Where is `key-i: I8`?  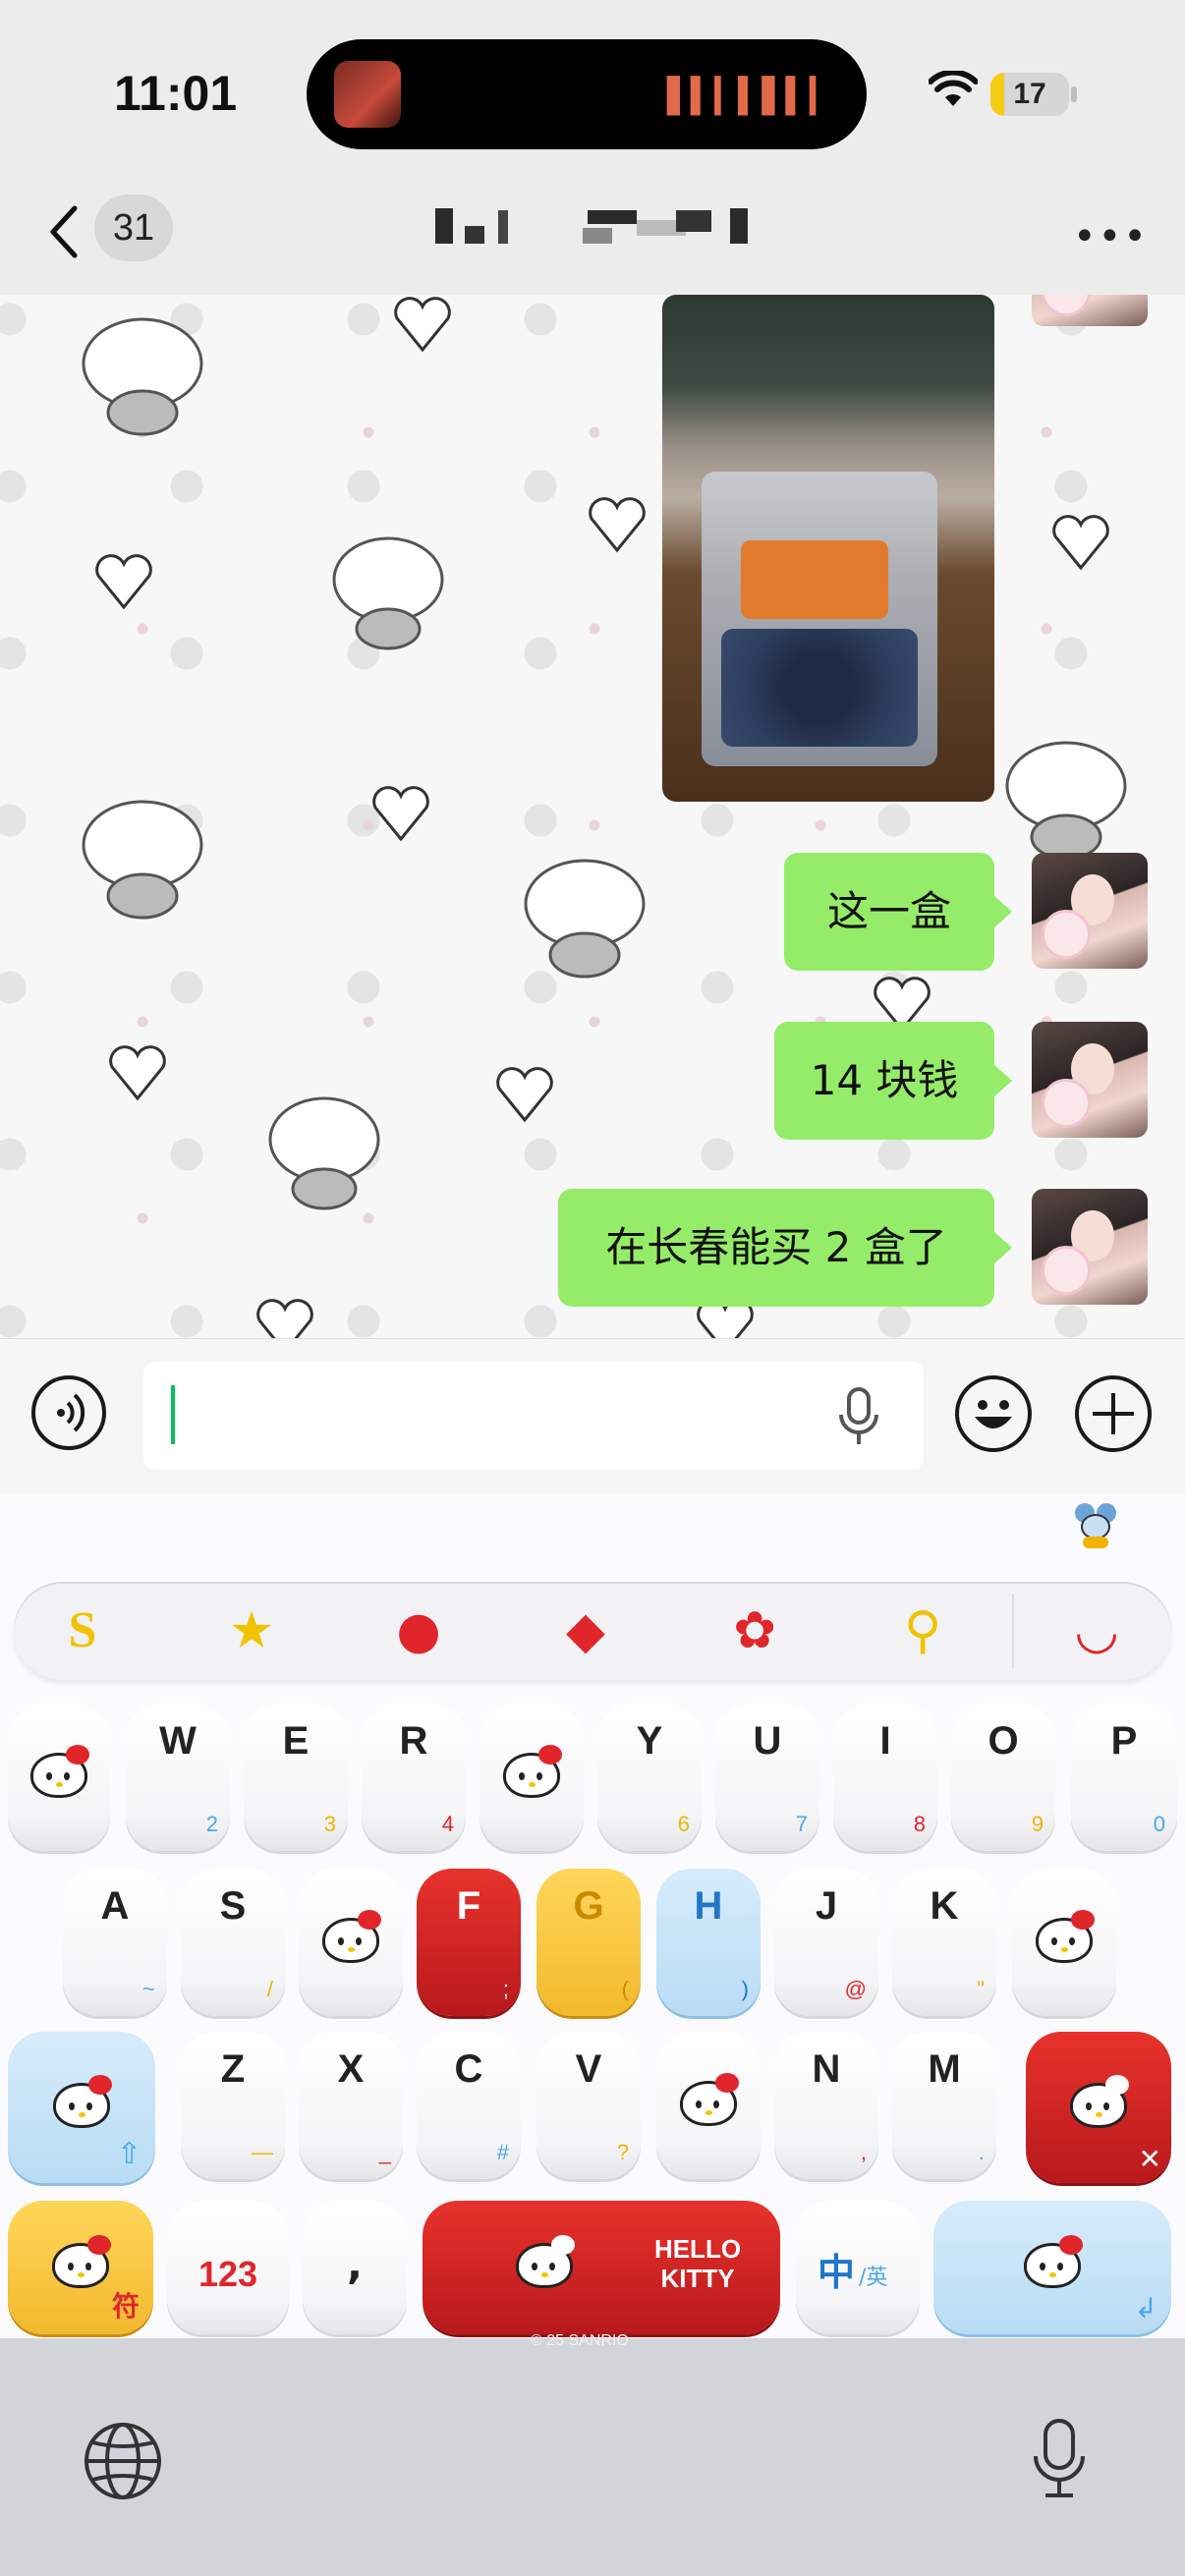
key-i: I8 is located at coordinates (885, 1777).